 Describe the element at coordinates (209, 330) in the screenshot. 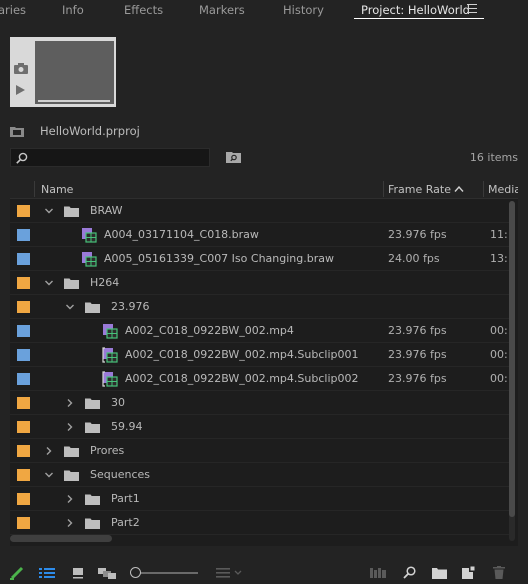

I see `clip-name: A002_C018_0922BW_002.mp4` at that location.